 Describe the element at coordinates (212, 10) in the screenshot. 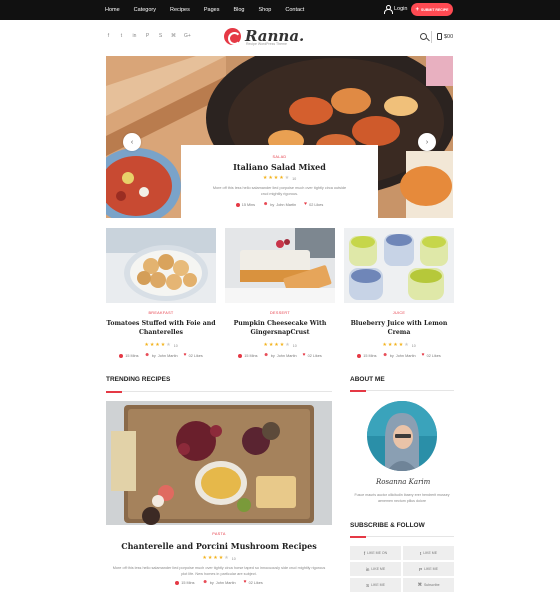

I see `nav-item-pages: Pages` at that location.